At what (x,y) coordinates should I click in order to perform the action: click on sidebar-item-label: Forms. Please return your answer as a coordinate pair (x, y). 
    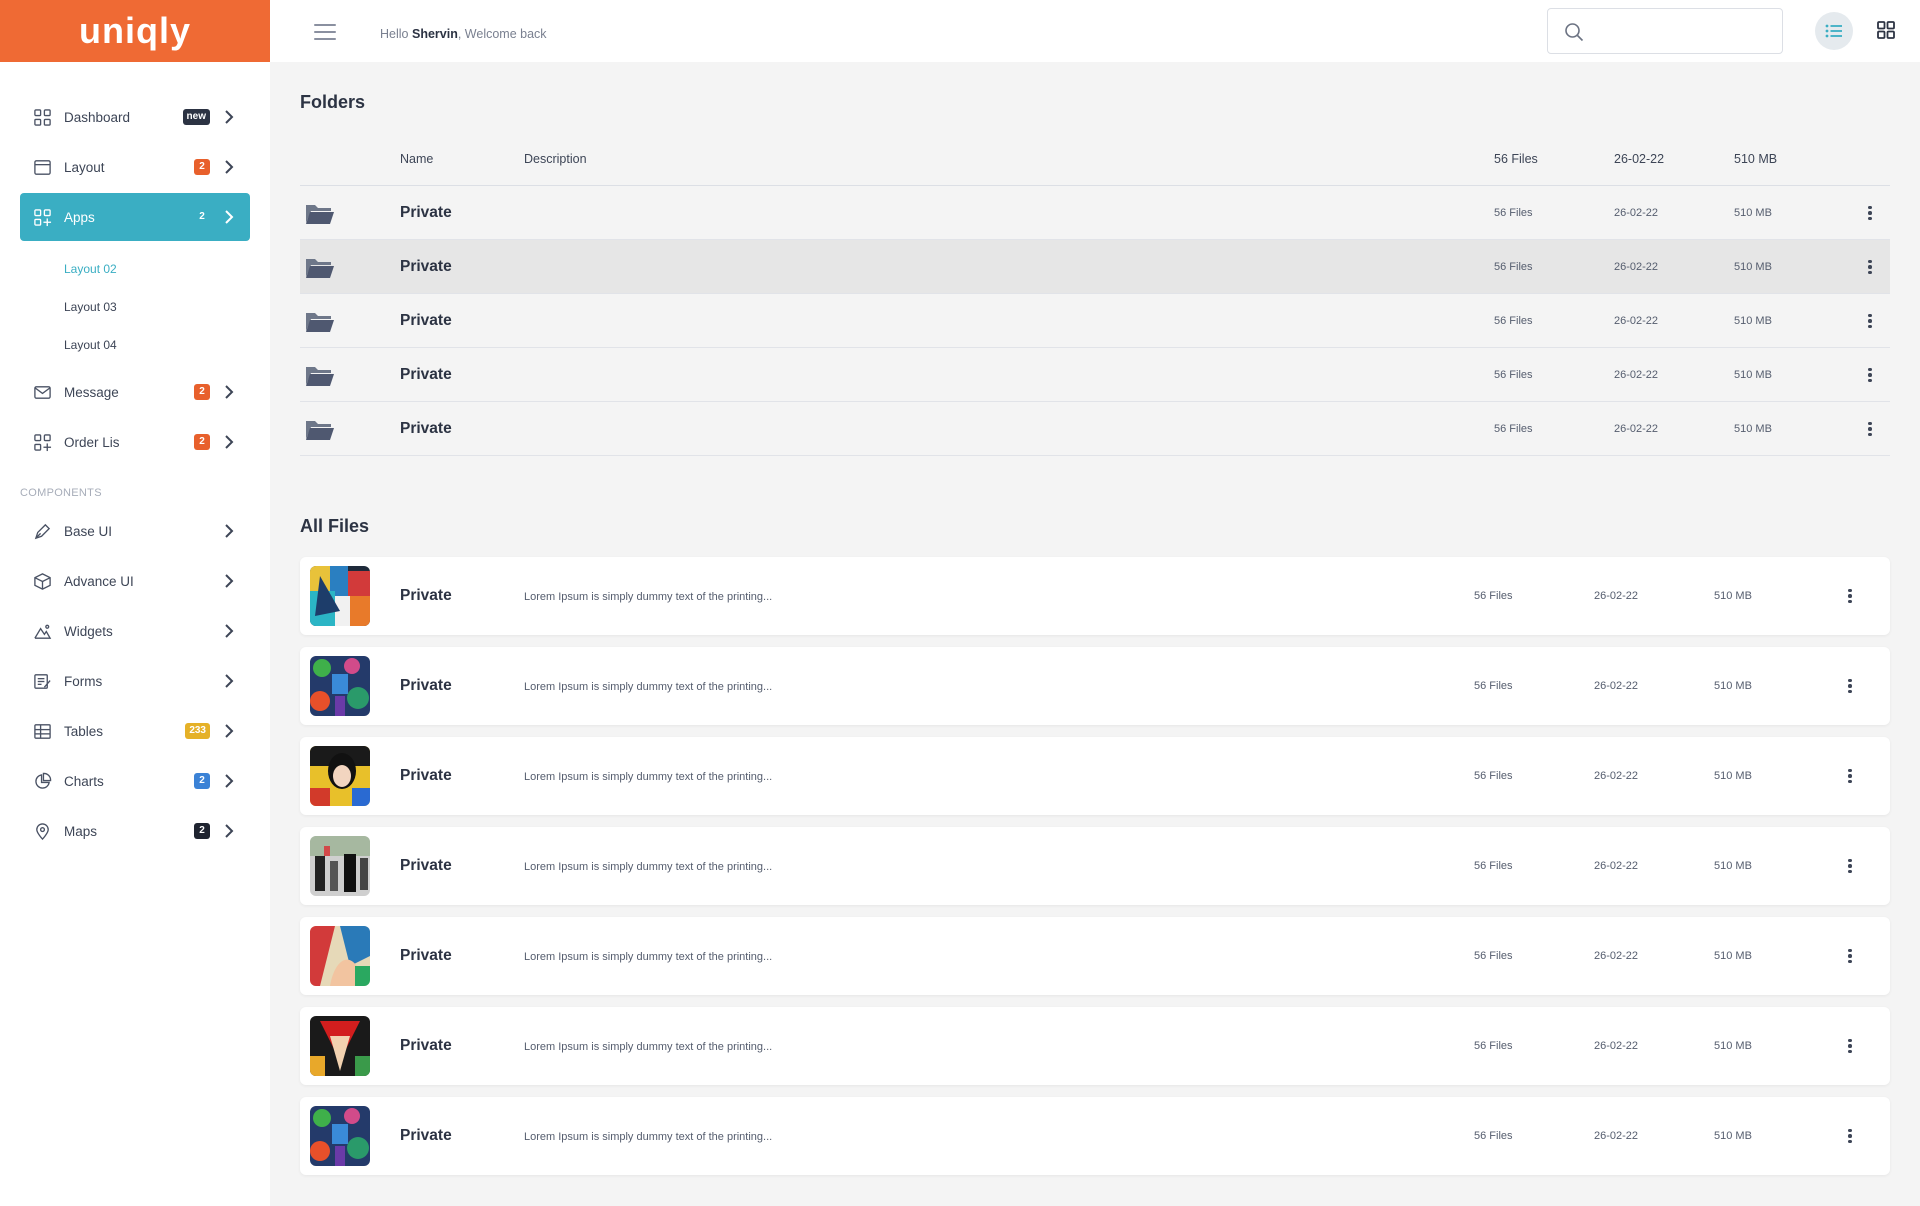
    Looking at the image, I should click on (83, 681).